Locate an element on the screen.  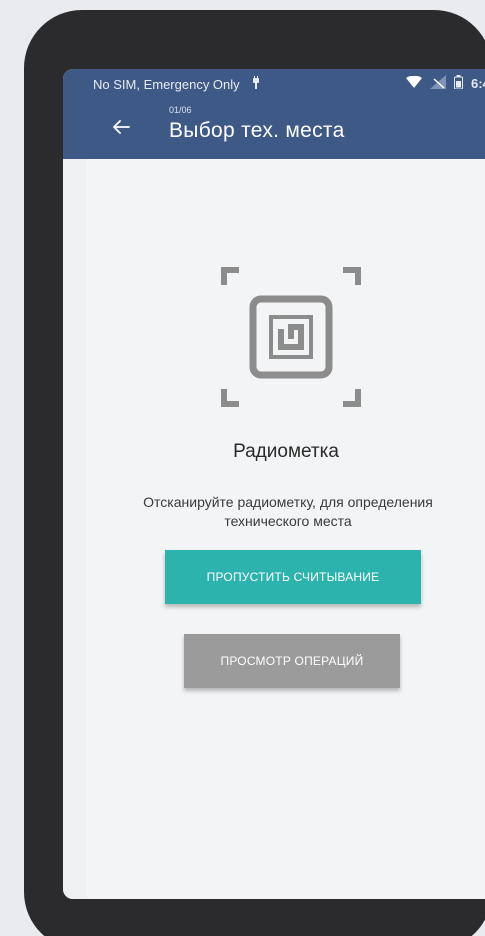
rfid-heading: Радиометка is located at coordinates (286, 451).